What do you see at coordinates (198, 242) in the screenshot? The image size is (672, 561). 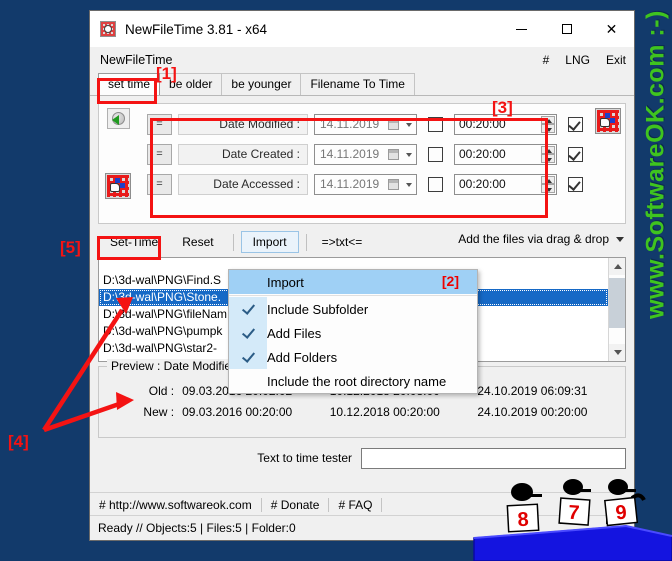 I see `reset-button: Reset` at bounding box center [198, 242].